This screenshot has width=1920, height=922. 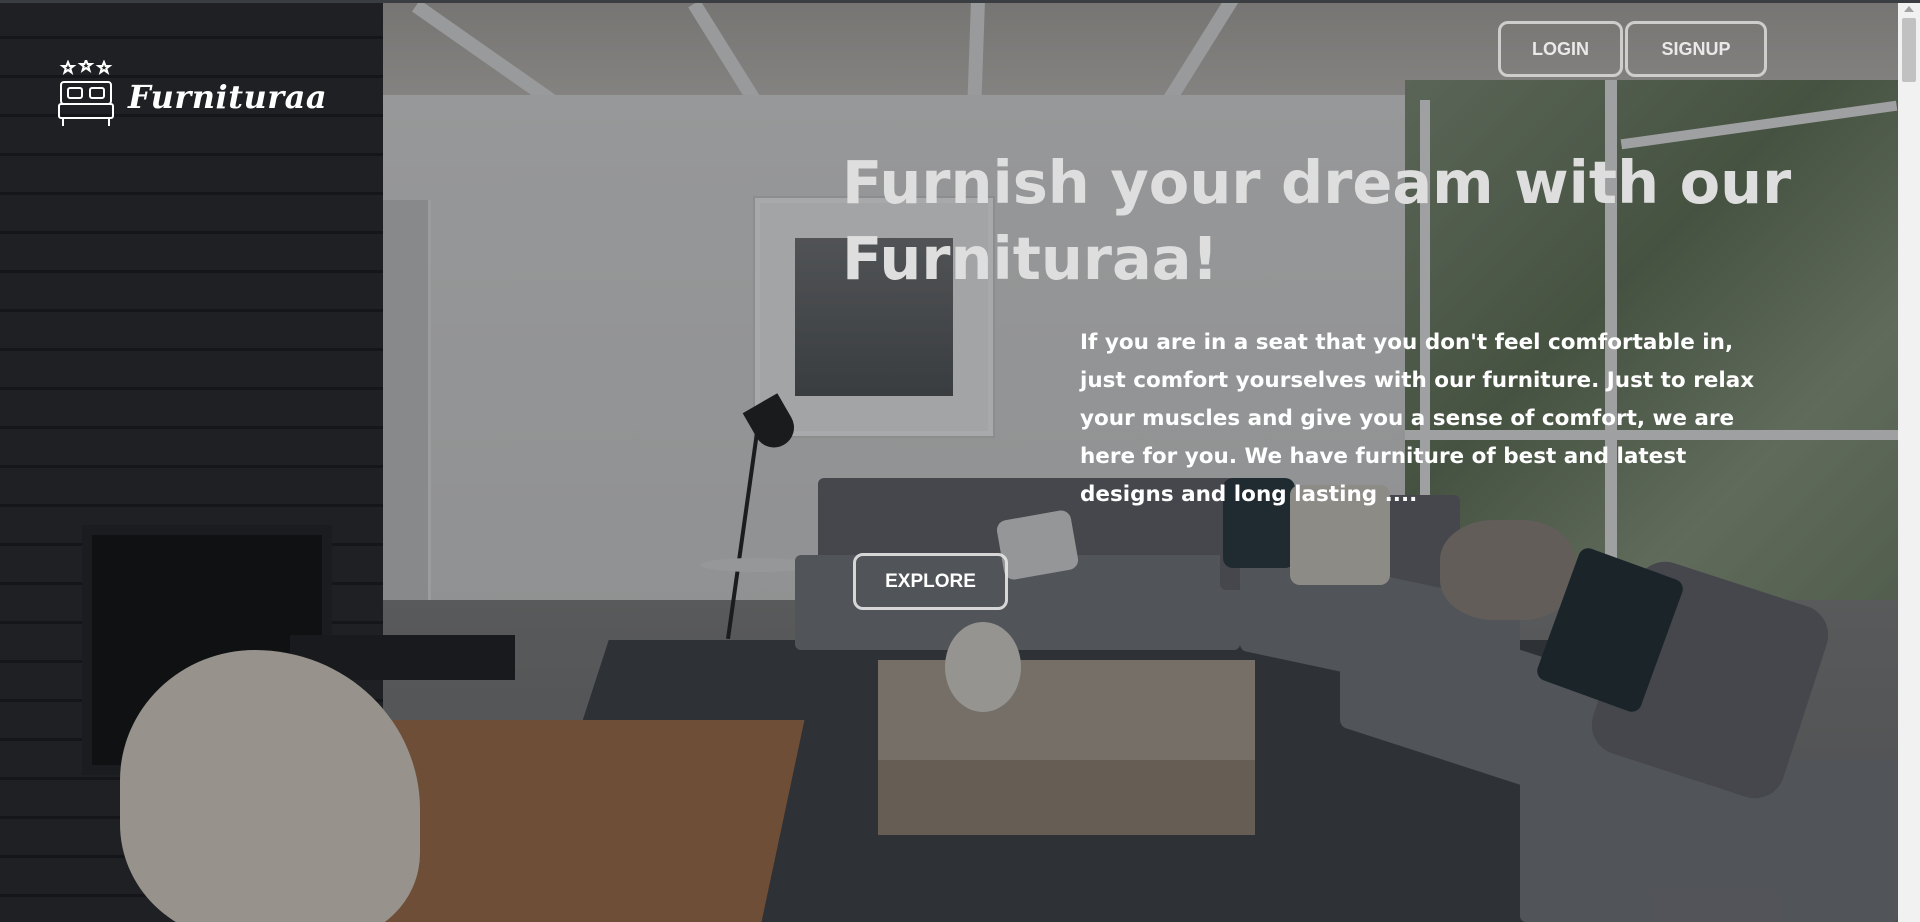 I want to click on scroll-thumb, so click(x=1909, y=50).